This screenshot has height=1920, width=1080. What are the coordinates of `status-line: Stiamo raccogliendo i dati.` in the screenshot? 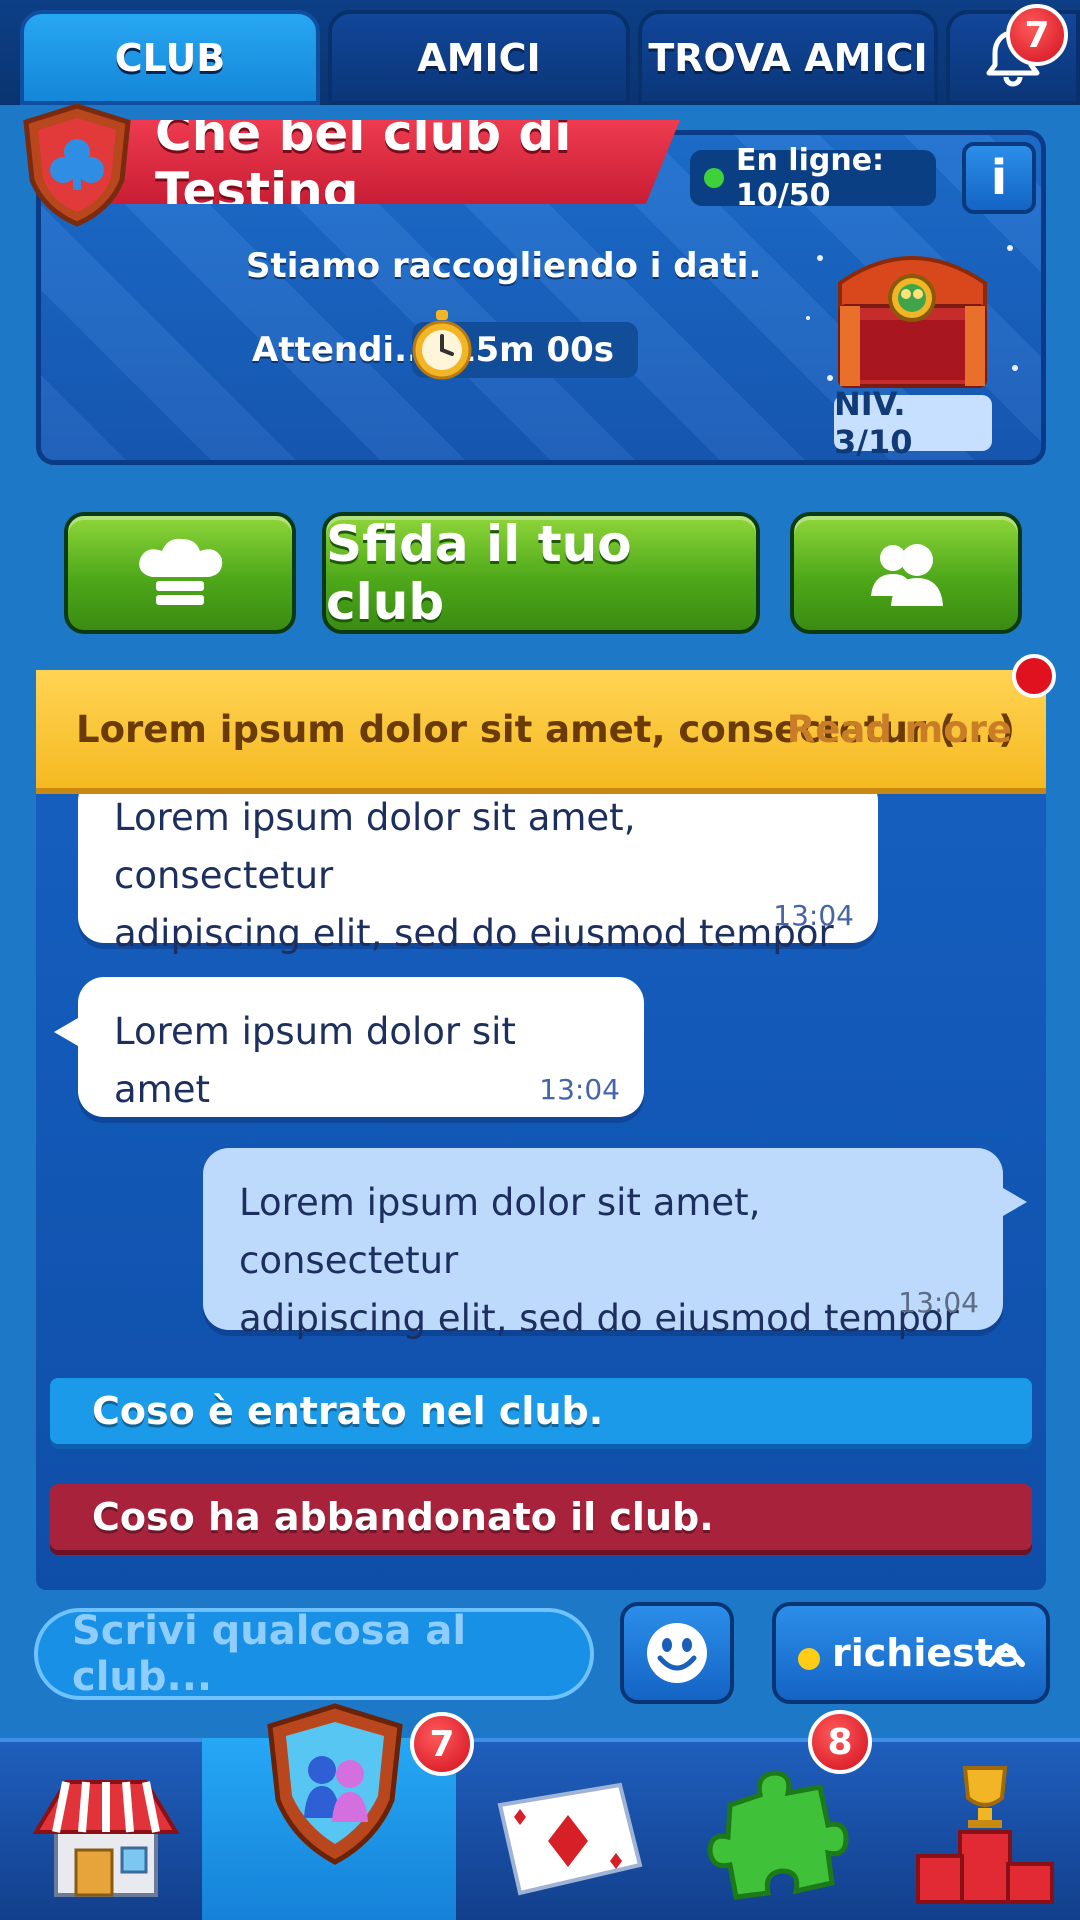 It's located at (504, 266).